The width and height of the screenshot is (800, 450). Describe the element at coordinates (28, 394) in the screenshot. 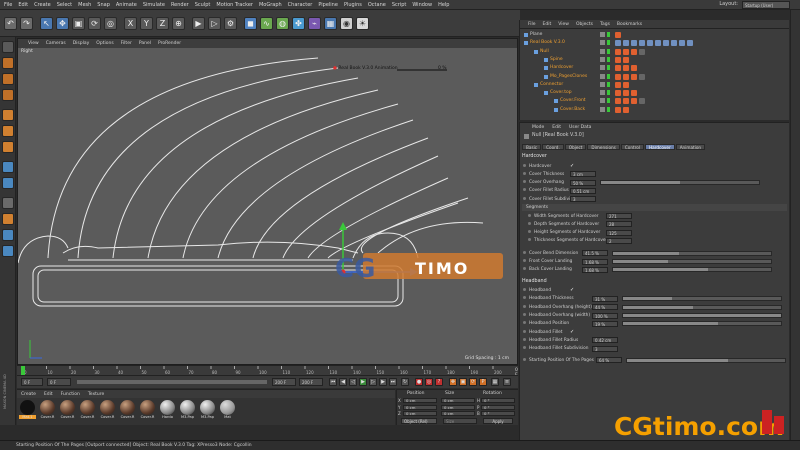

I see `material-menu-create: Create` at that location.